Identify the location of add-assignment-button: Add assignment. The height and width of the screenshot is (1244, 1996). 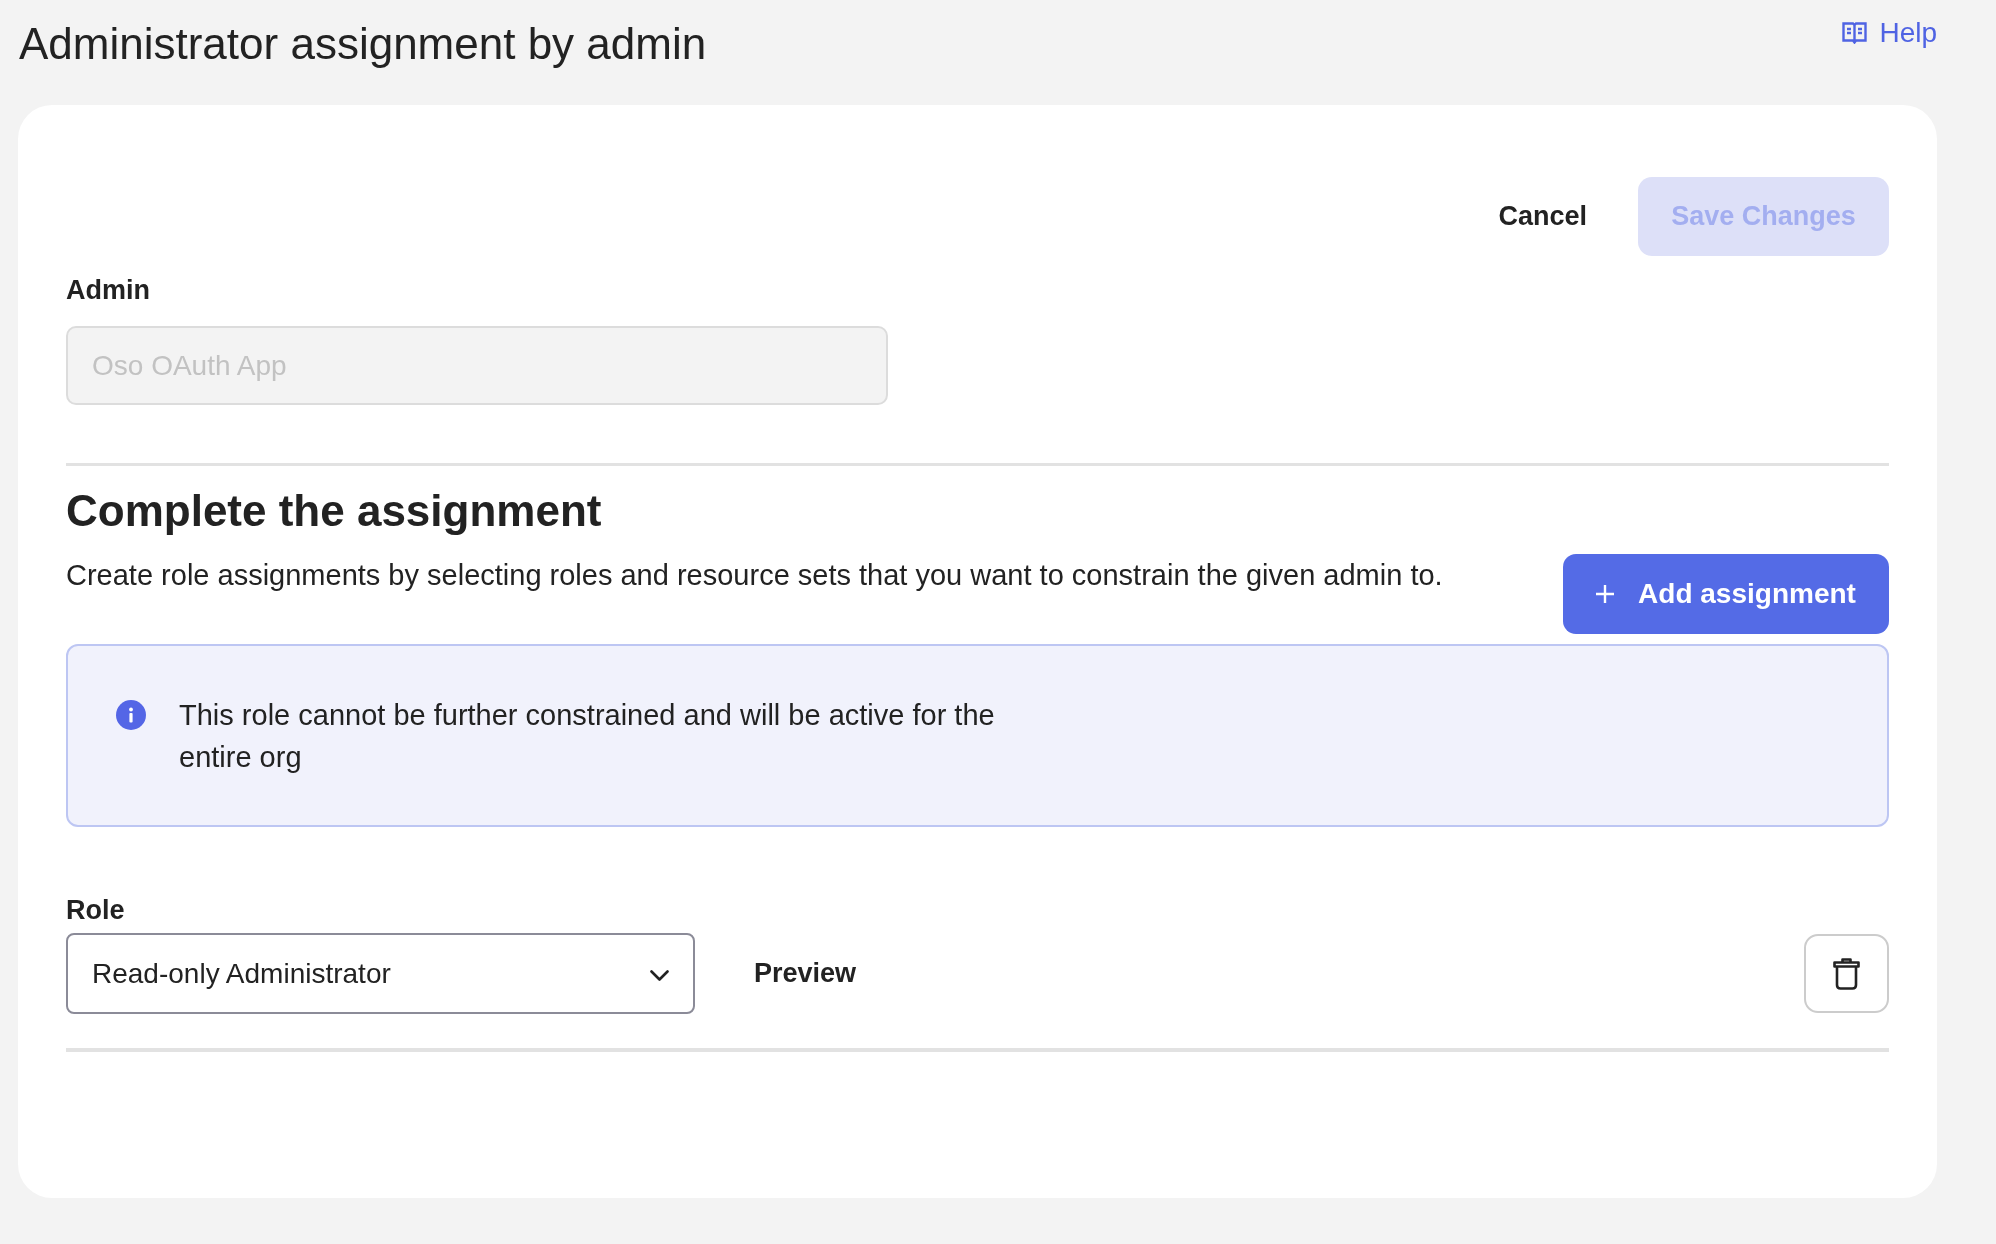
(1726, 594).